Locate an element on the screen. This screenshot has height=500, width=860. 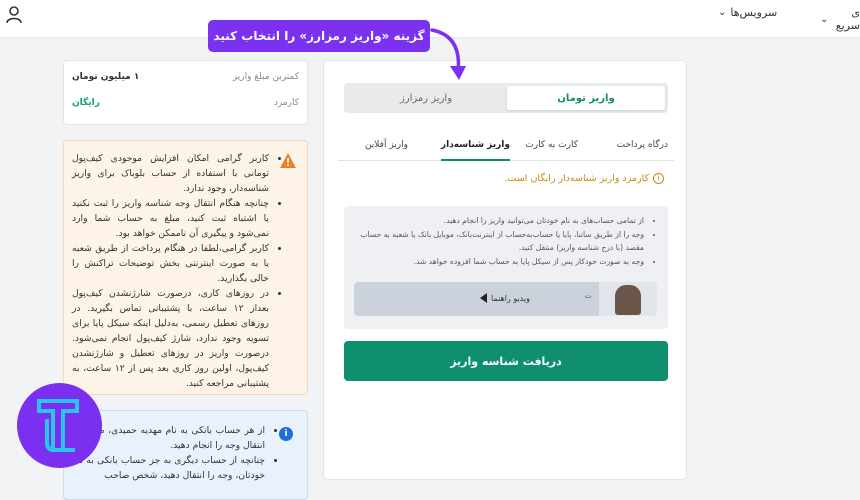
video-guide-banner: ت ویدیو راهنما is located at coordinates (505, 299).